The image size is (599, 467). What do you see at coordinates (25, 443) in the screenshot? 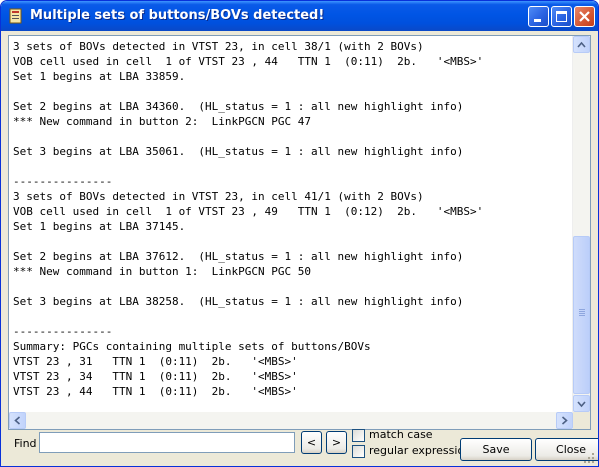
I see `find-label: Find` at bounding box center [25, 443].